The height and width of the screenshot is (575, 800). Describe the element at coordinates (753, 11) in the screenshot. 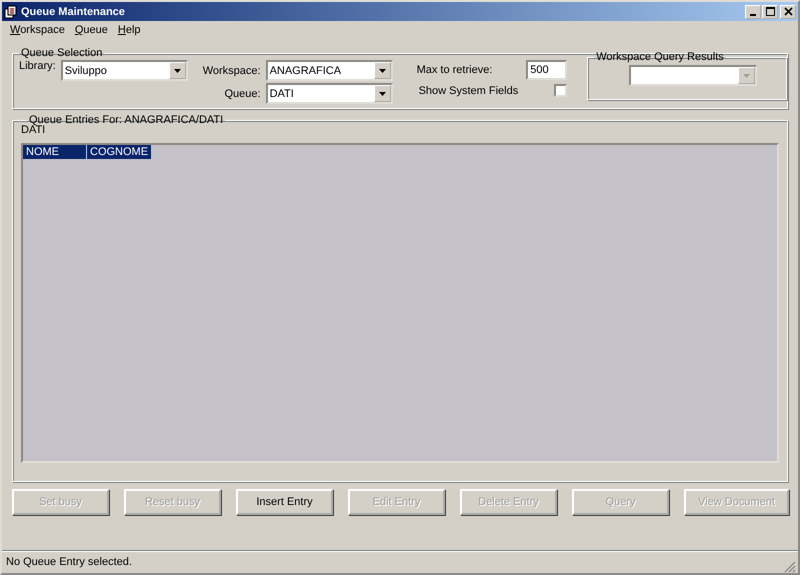

I see `minimize-button` at that location.